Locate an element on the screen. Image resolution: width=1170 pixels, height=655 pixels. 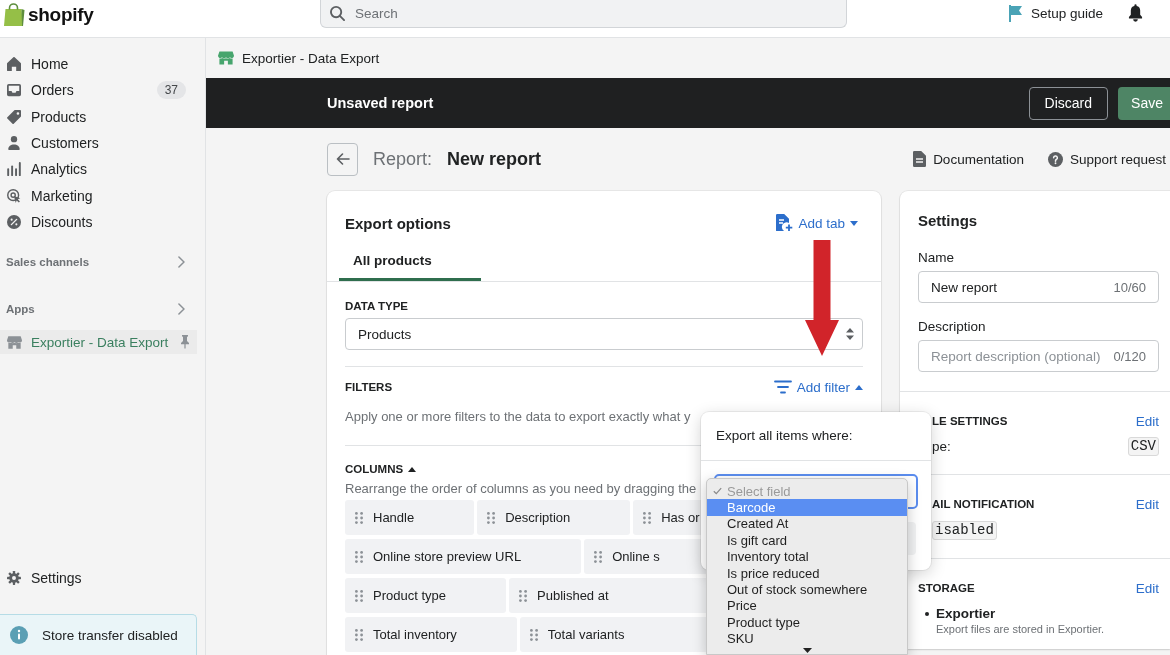
char-counter: 0/120 is located at coordinates (1129, 356).